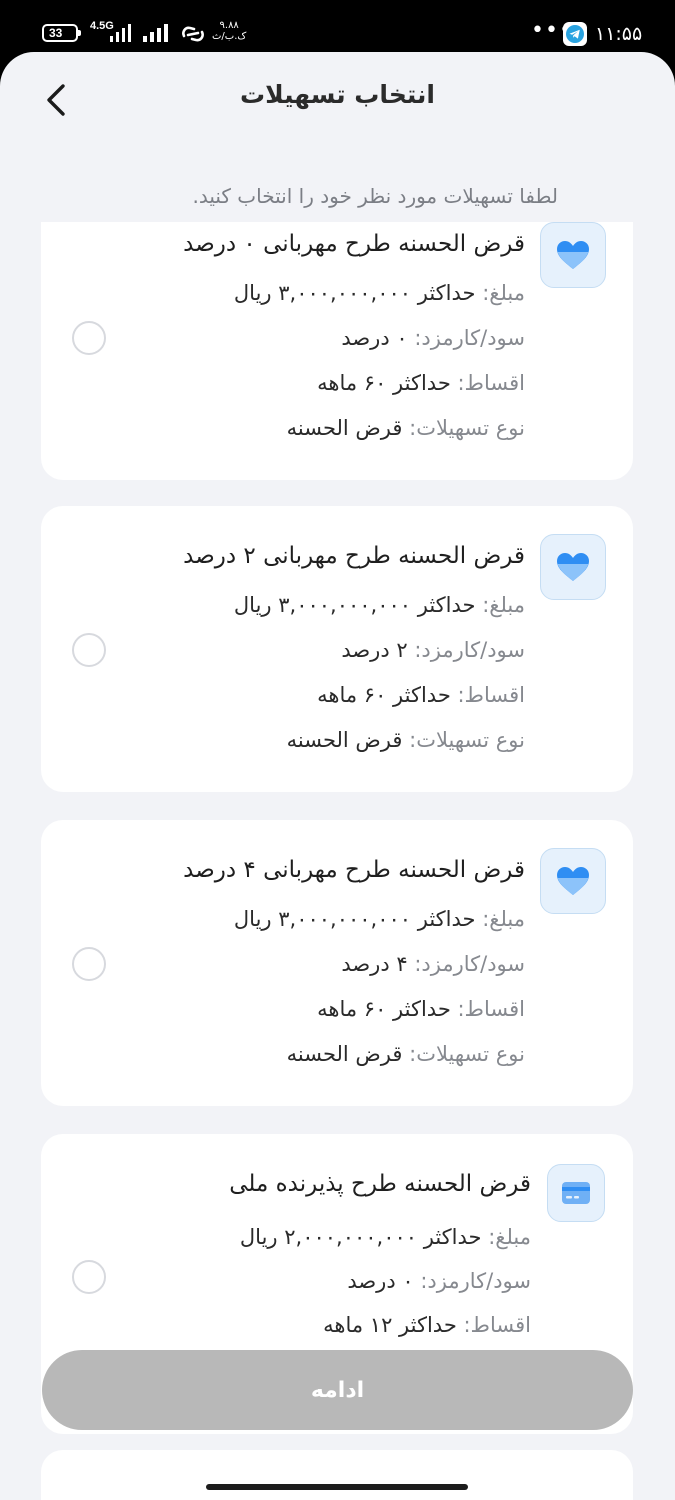 This screenshot has height=1500, width=675. Describe the element at coordinates (337, 1475) in the screenshot. I see `facility-card` at that location.